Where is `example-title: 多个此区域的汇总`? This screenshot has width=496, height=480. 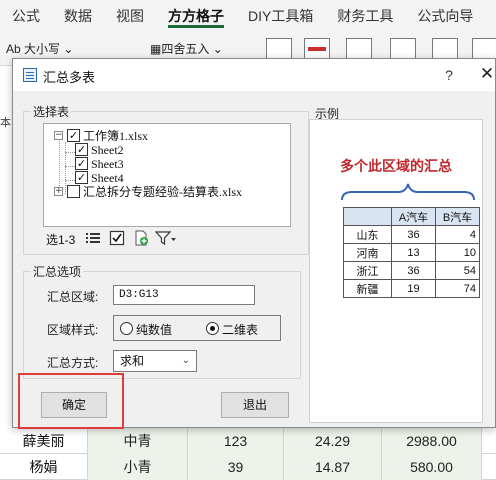
example-title: 多个此区域的汇总 is located at coordinates (396, 166).